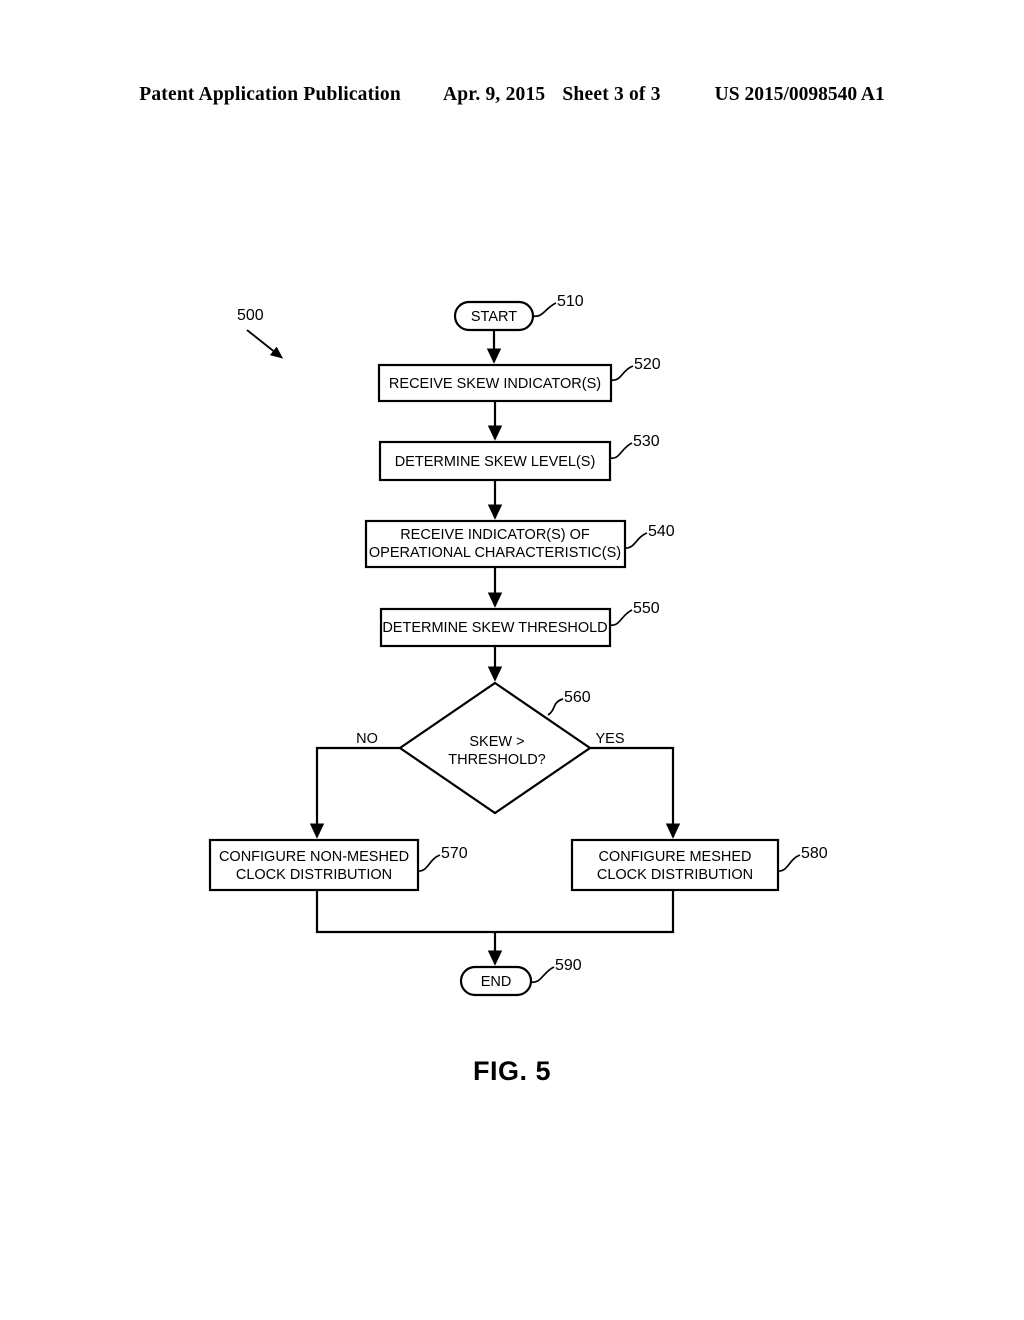 This screenshot has height=1320, width=1024. Describe the element at coordinates (496, 742) in the screenshot. I see `decision-label-line1: SKEW >` at that location.